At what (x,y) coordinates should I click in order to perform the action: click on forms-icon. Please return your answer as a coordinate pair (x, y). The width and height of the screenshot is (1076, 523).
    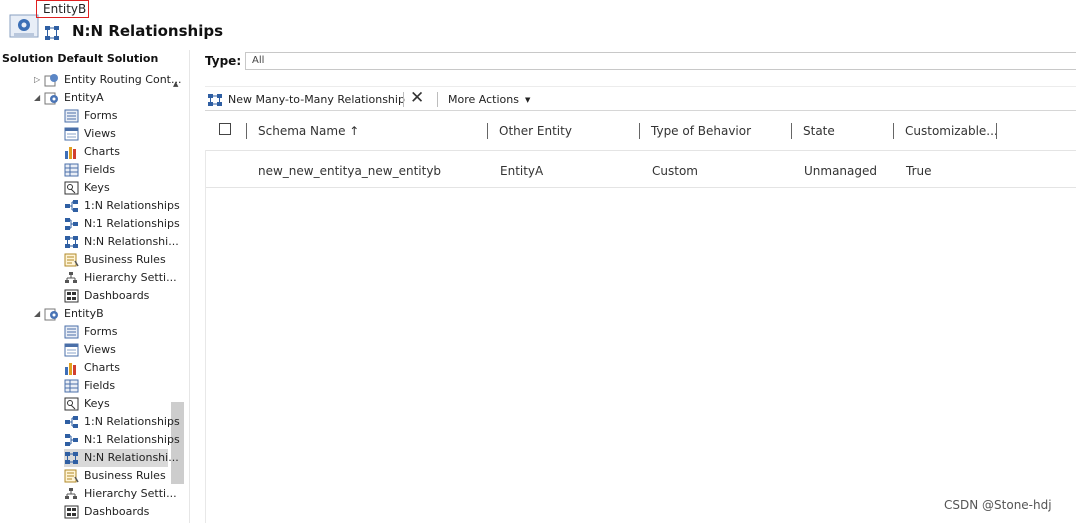
    Looking at the image, I should click on (71, 116).